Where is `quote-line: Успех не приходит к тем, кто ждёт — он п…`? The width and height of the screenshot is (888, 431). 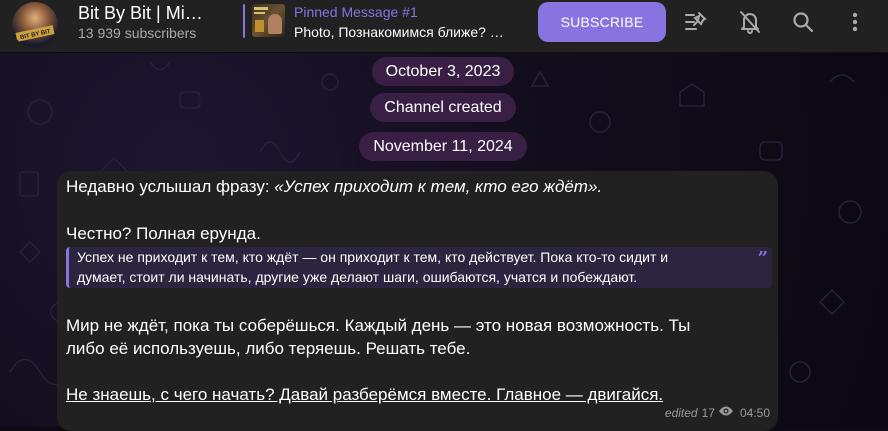
quote-line: Успех не приходит к тем, кто ждёт — он п… is located at coordinates (373, 257).